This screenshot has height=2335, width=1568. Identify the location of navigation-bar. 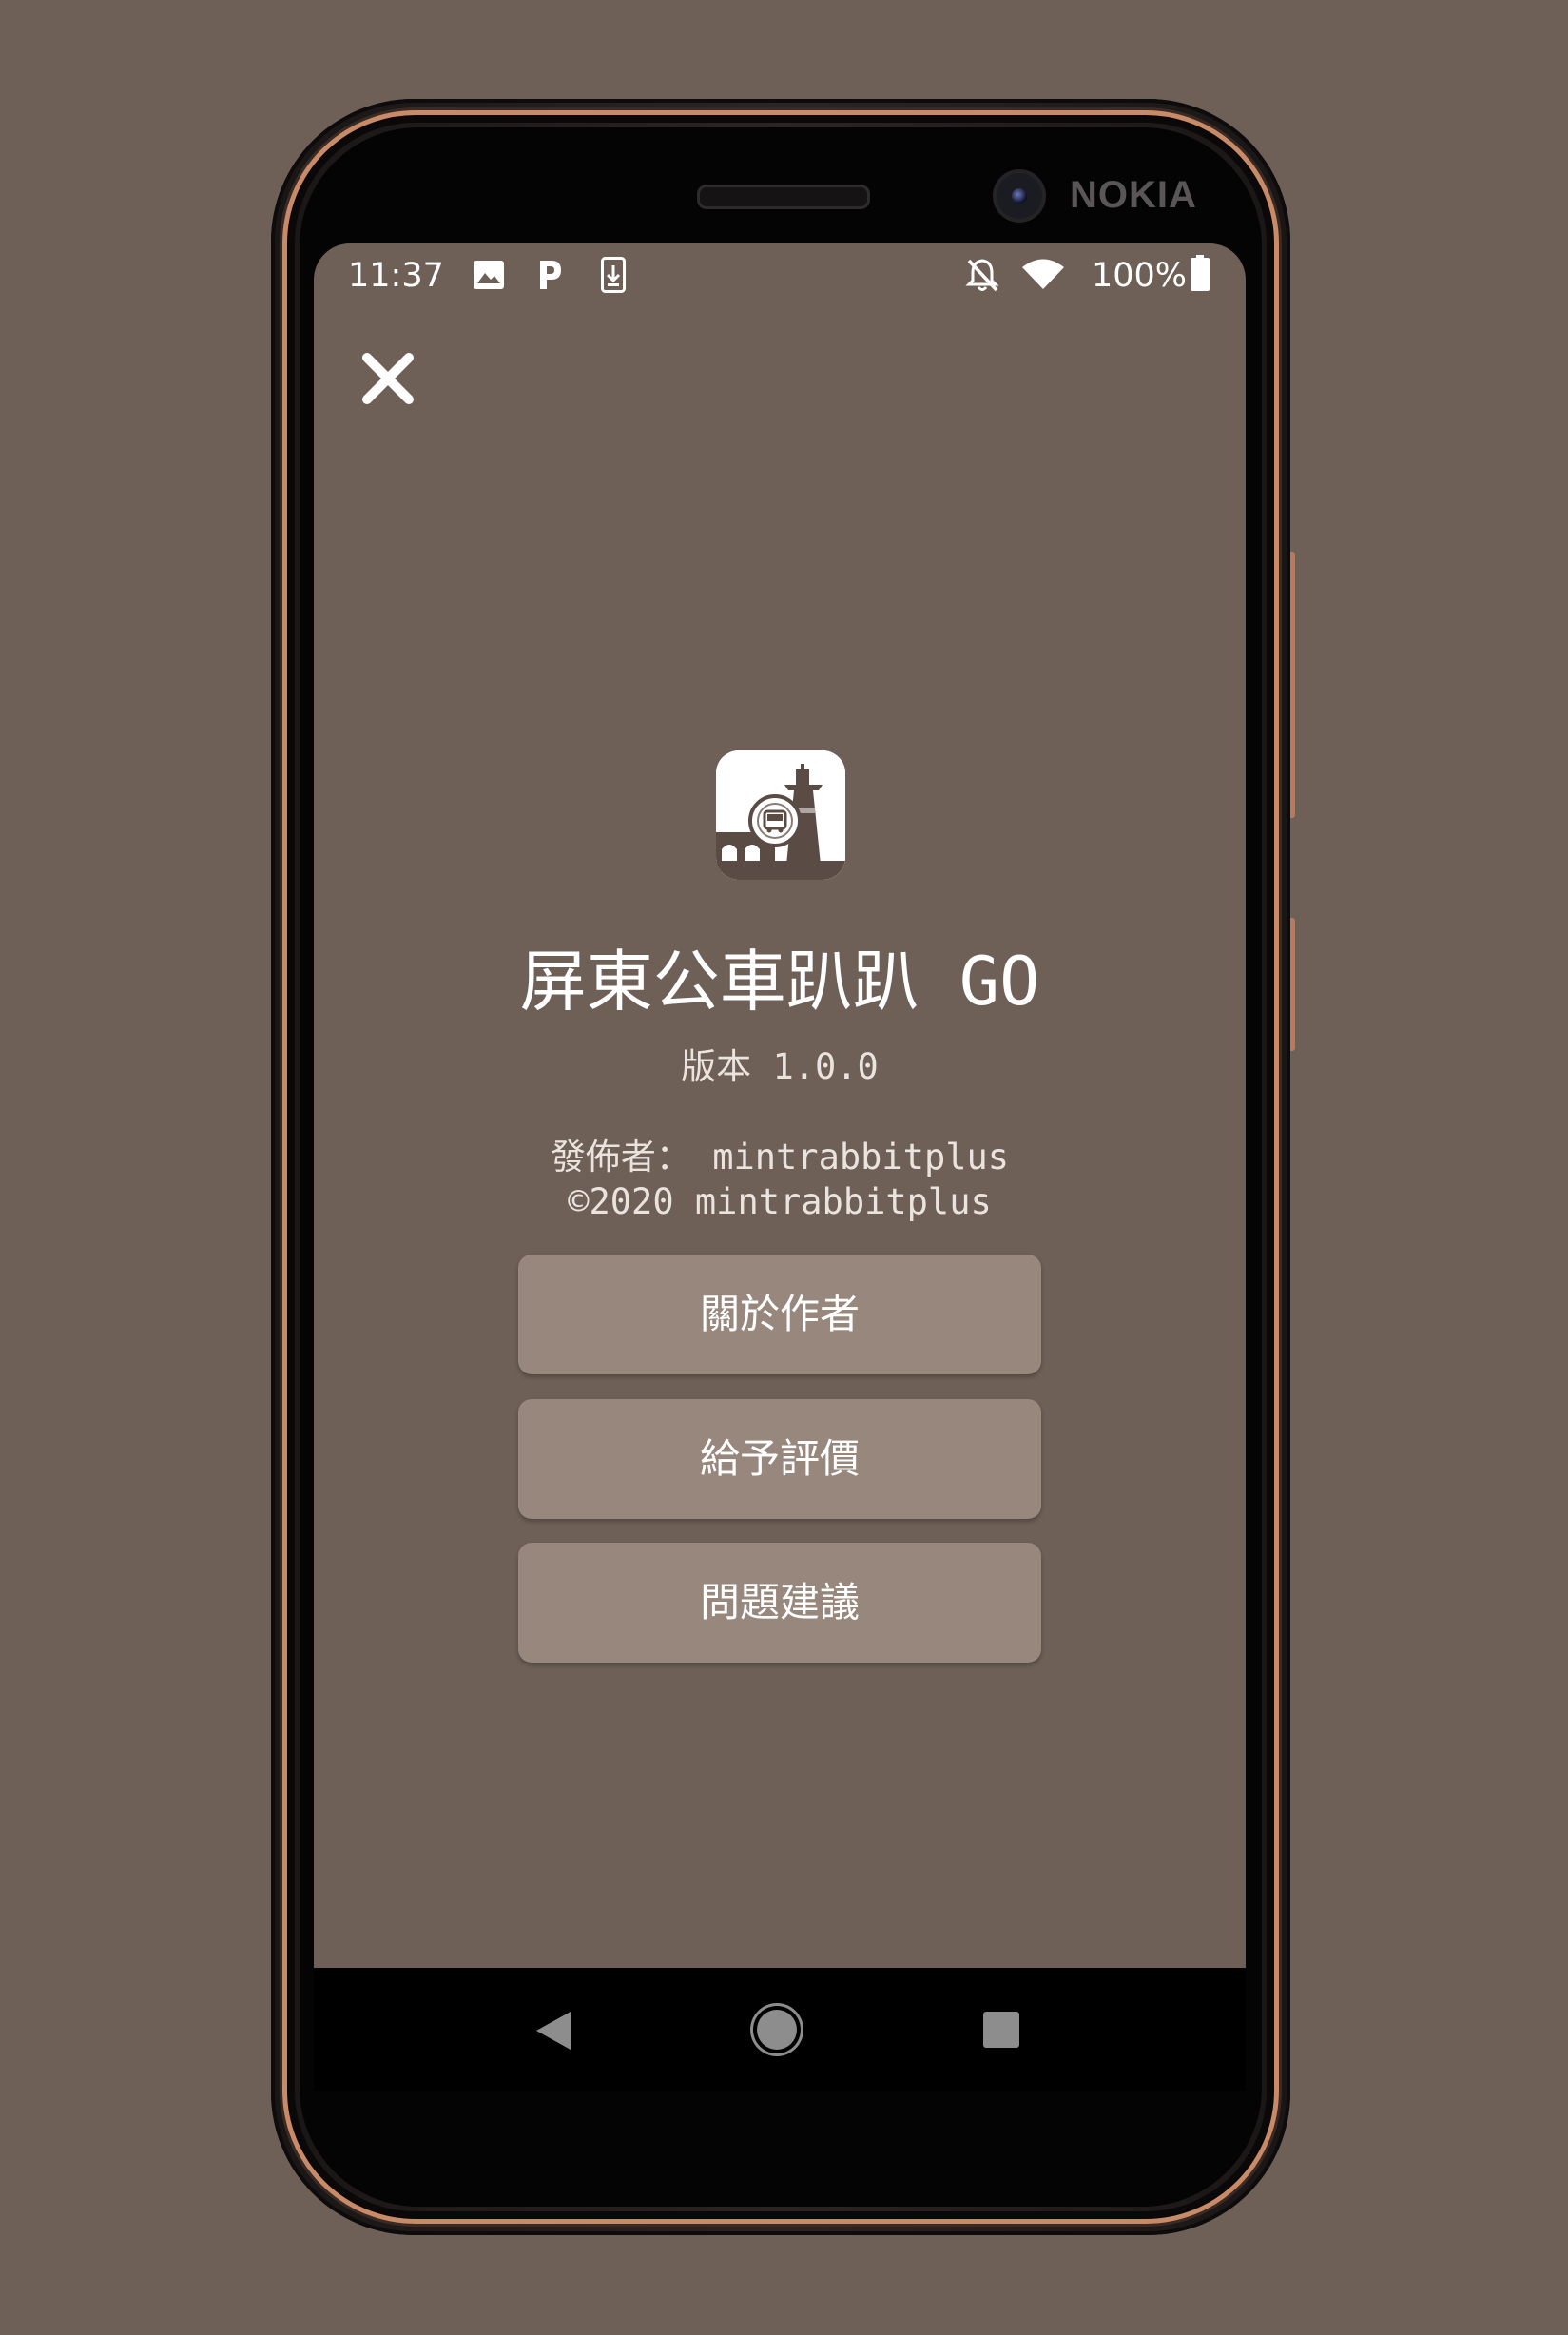
(780, 2029).